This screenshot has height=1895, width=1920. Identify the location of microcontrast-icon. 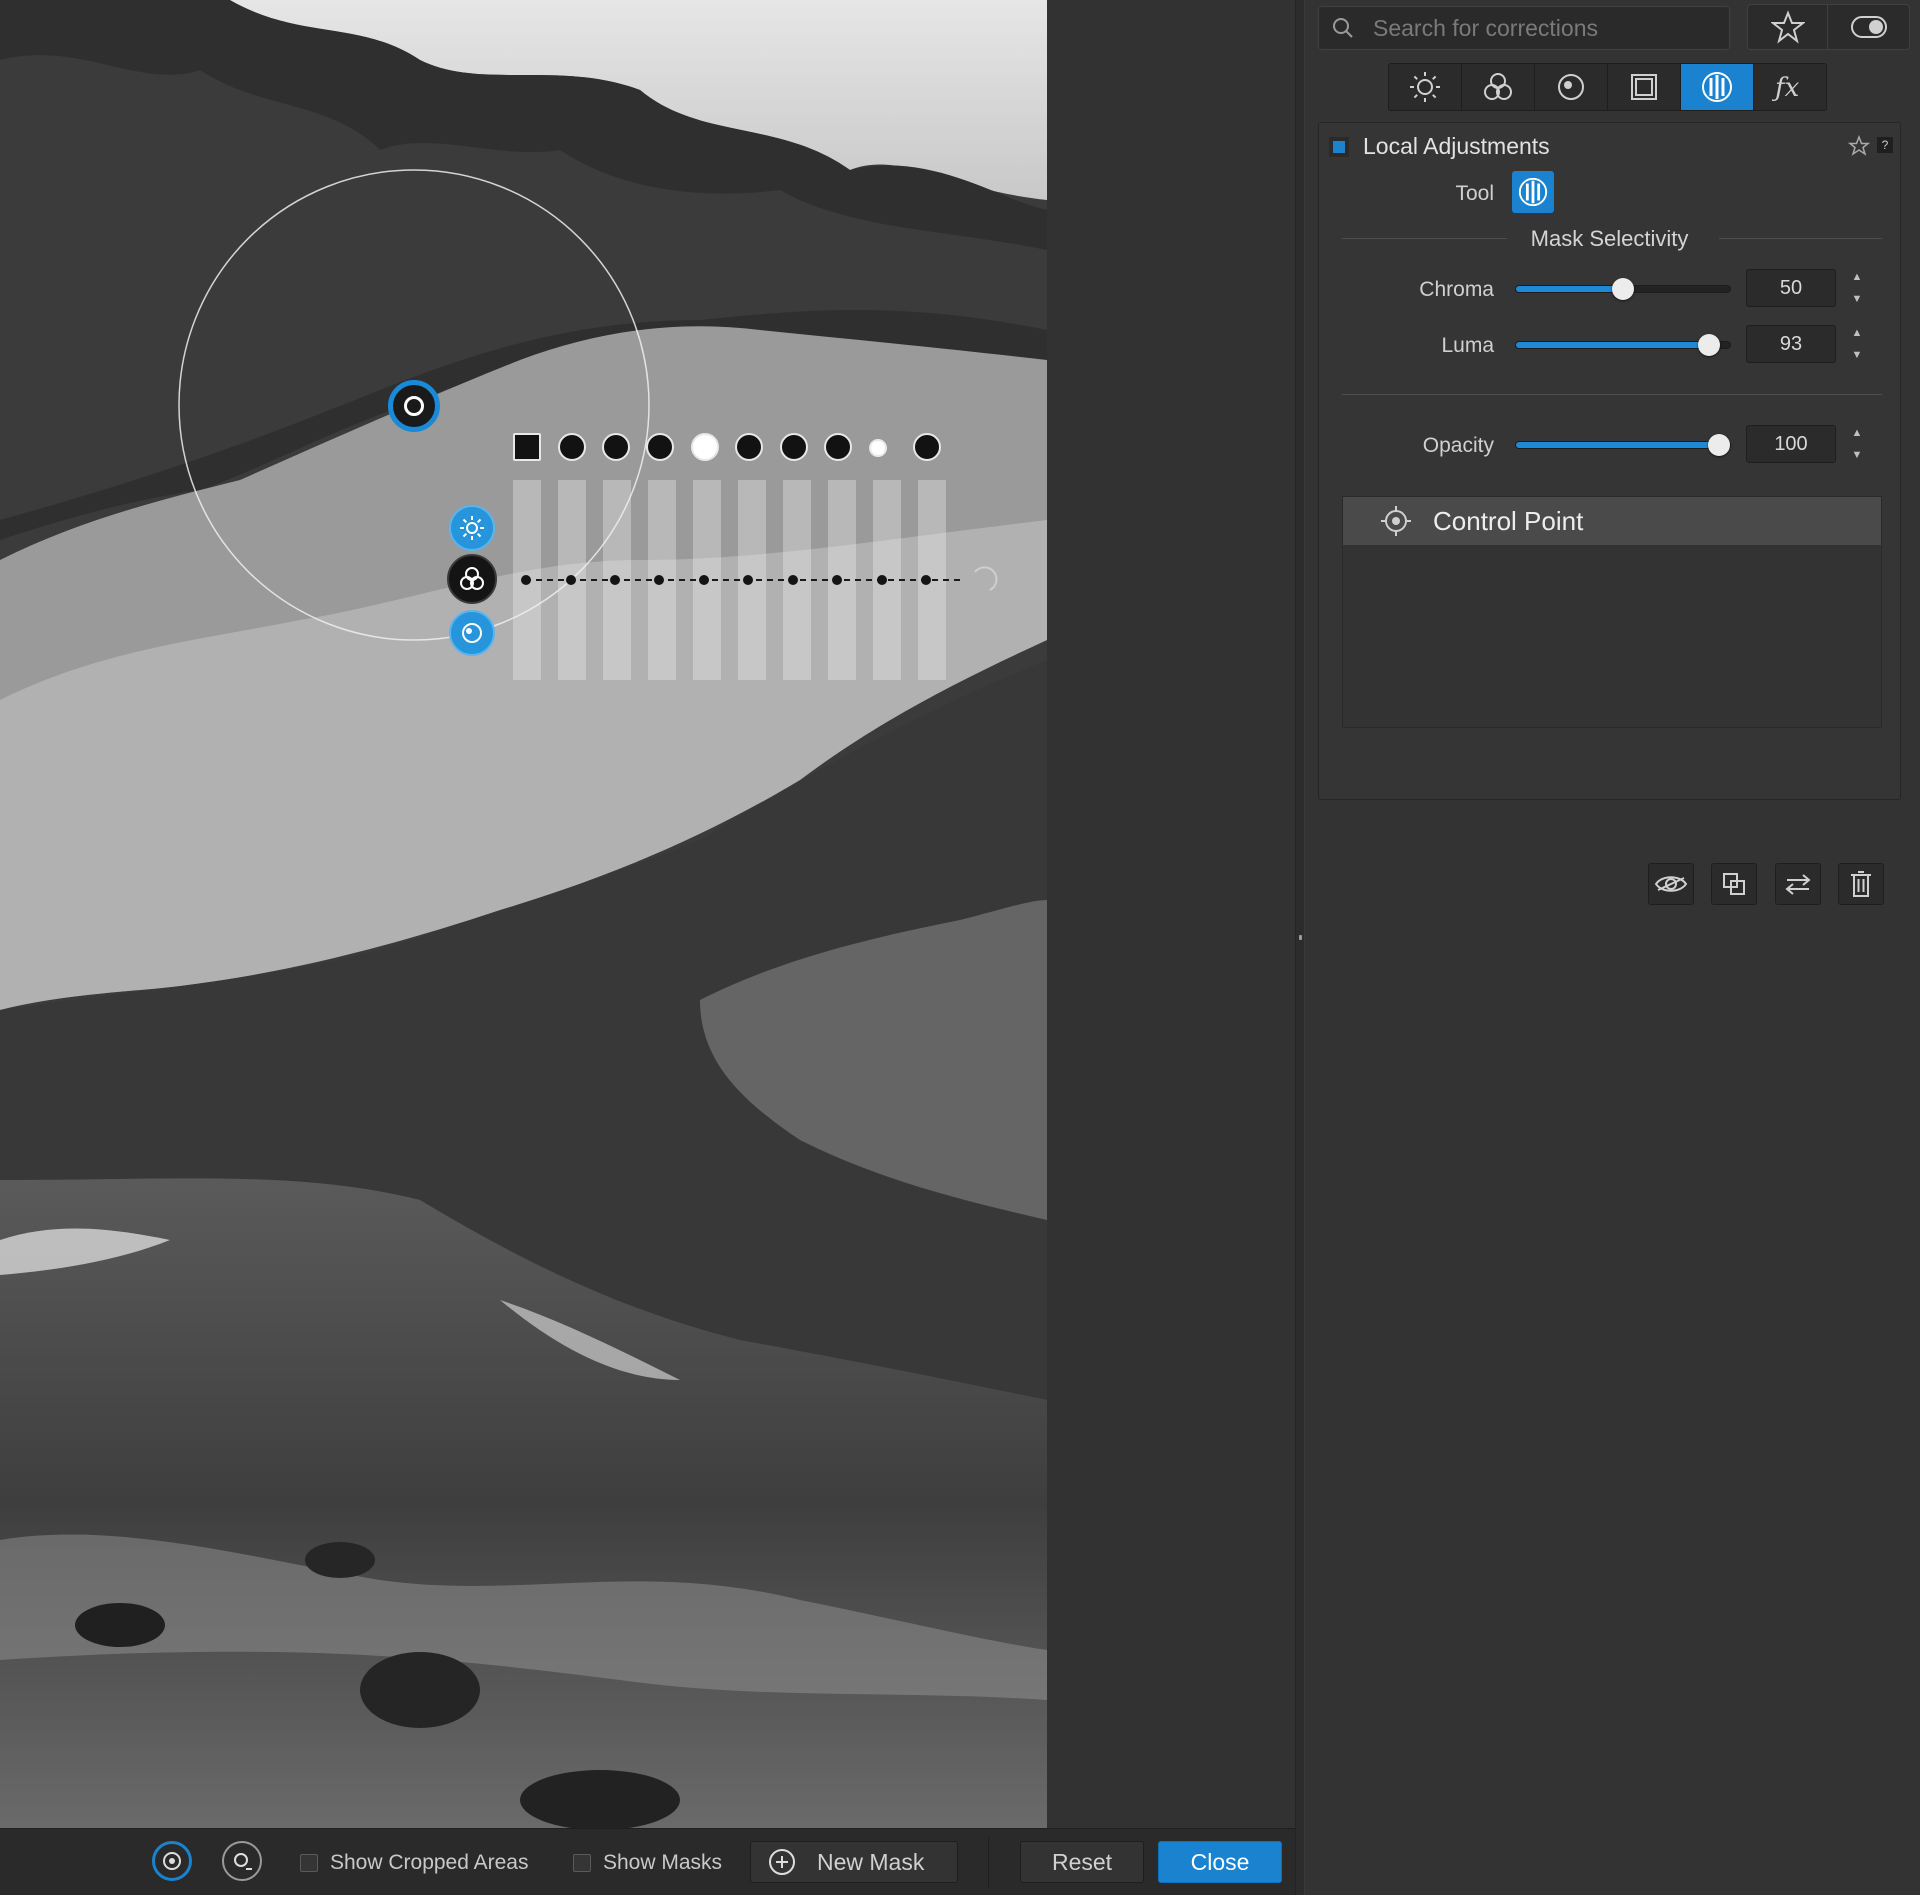
(616, 447).